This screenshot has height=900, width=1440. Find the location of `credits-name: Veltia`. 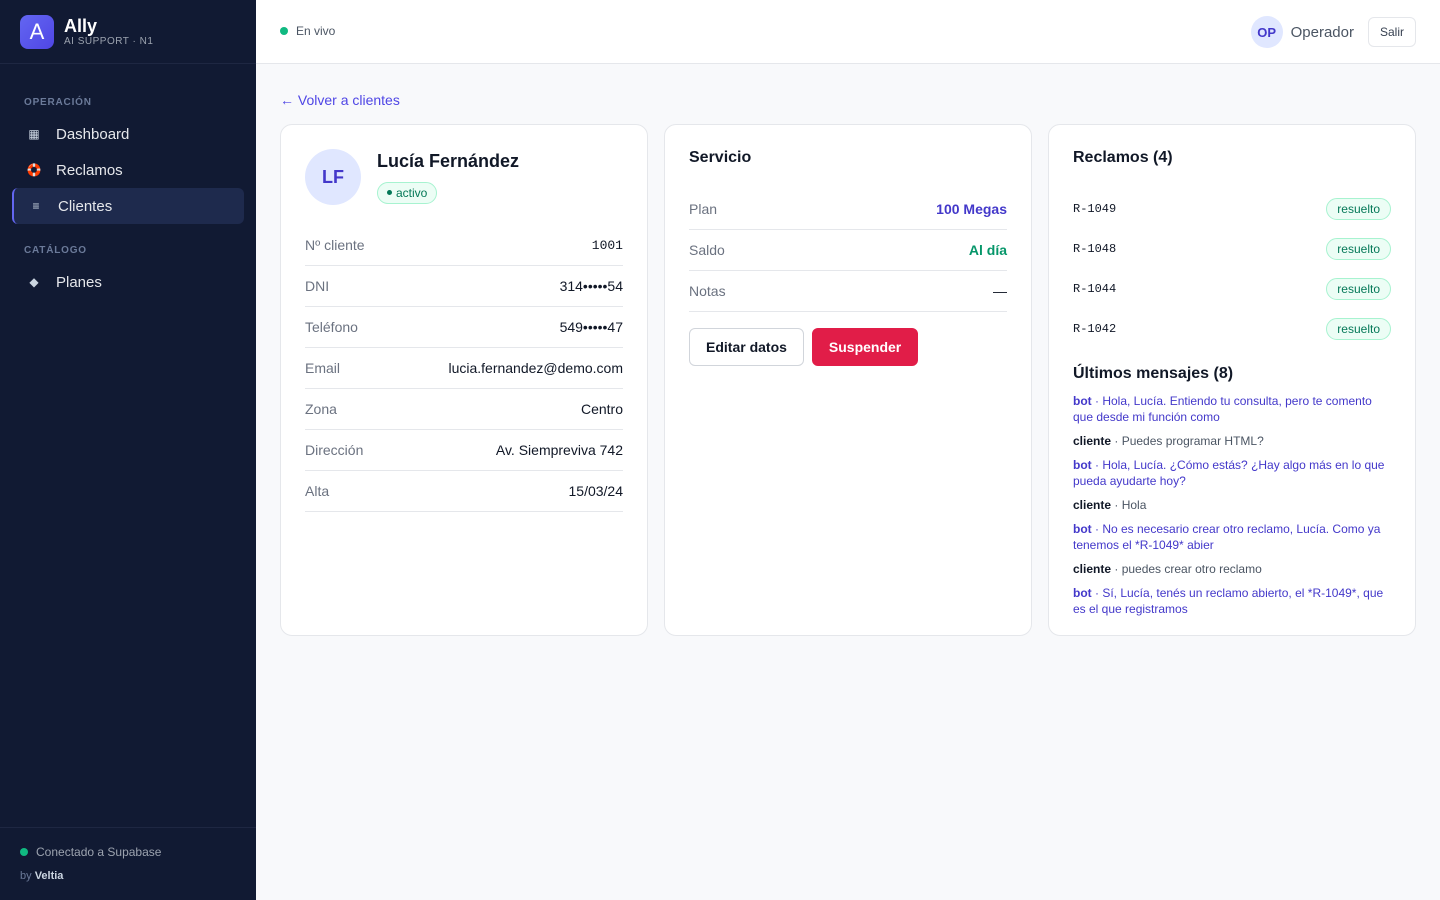

credits-name: Veltia is located at coordinates (49, 876).